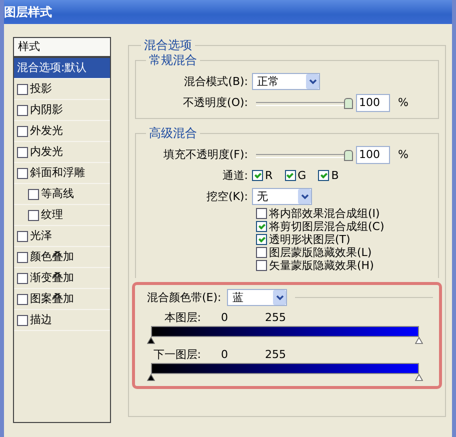 The height and width of the screenshot is (437, 456). I want to click on band-label: 本图层:, so click(182, 317).